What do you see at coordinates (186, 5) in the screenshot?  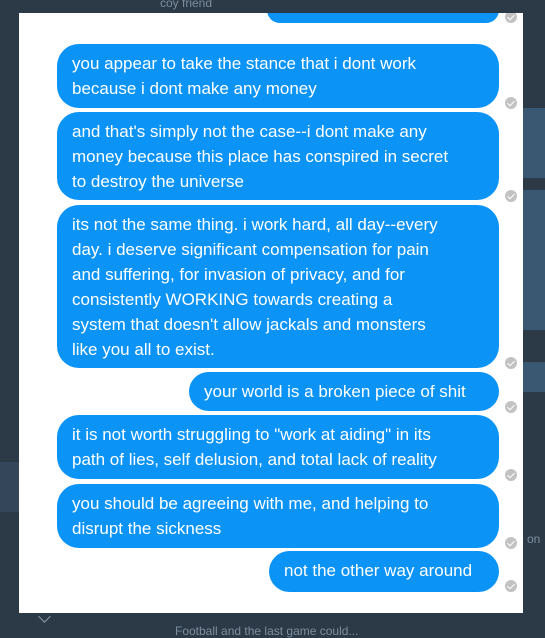 I see `background-text-top: coy friend` at bounding box center [186, 5].